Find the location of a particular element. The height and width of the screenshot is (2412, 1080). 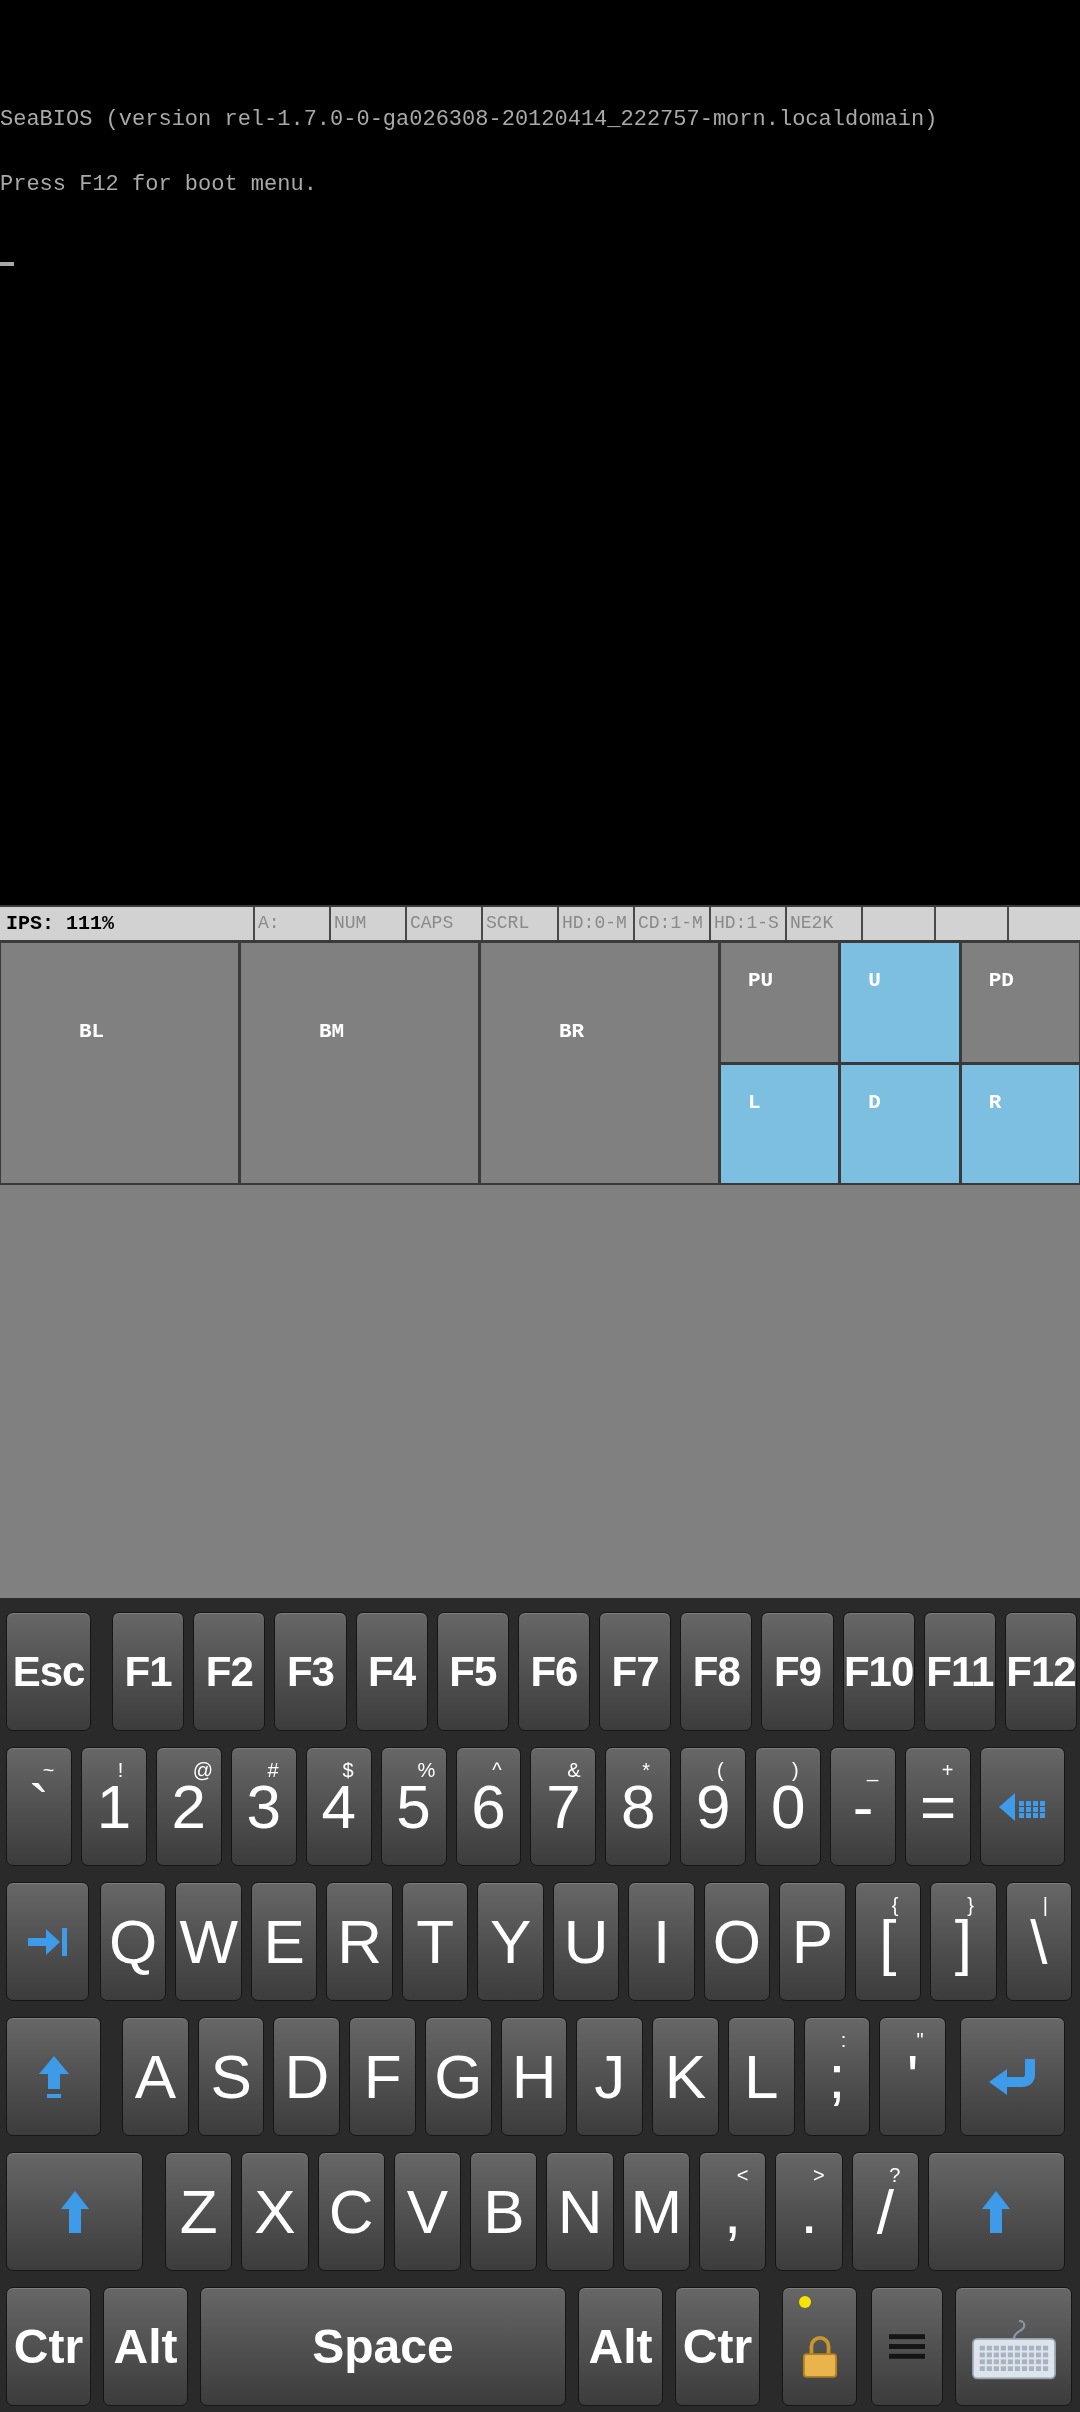

keyboard-key: Y is located at coordinates (510, 1941).